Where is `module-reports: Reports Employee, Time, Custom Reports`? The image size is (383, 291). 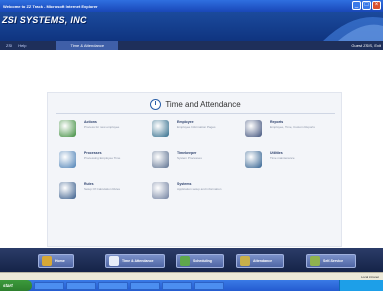
module-reports: Reports Employee, Time, Custom Reports is located at coordinates (290, 134).